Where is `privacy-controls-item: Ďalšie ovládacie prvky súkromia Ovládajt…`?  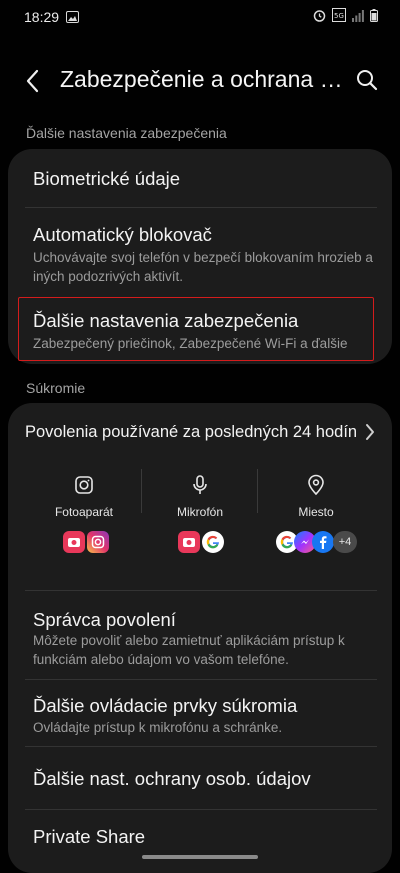 privacy-controls-item: Ďalšie ovládacie prvky súkromia Ovládajt… is located at coordinates (200, 713).